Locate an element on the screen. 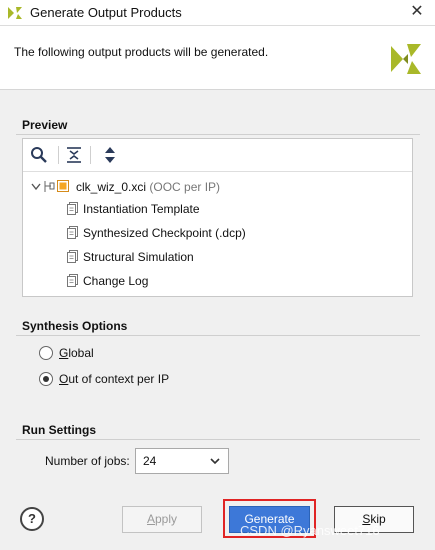 The width and height of the screenshot is (435, 550). global-radio is located at coordinates (46, 353).